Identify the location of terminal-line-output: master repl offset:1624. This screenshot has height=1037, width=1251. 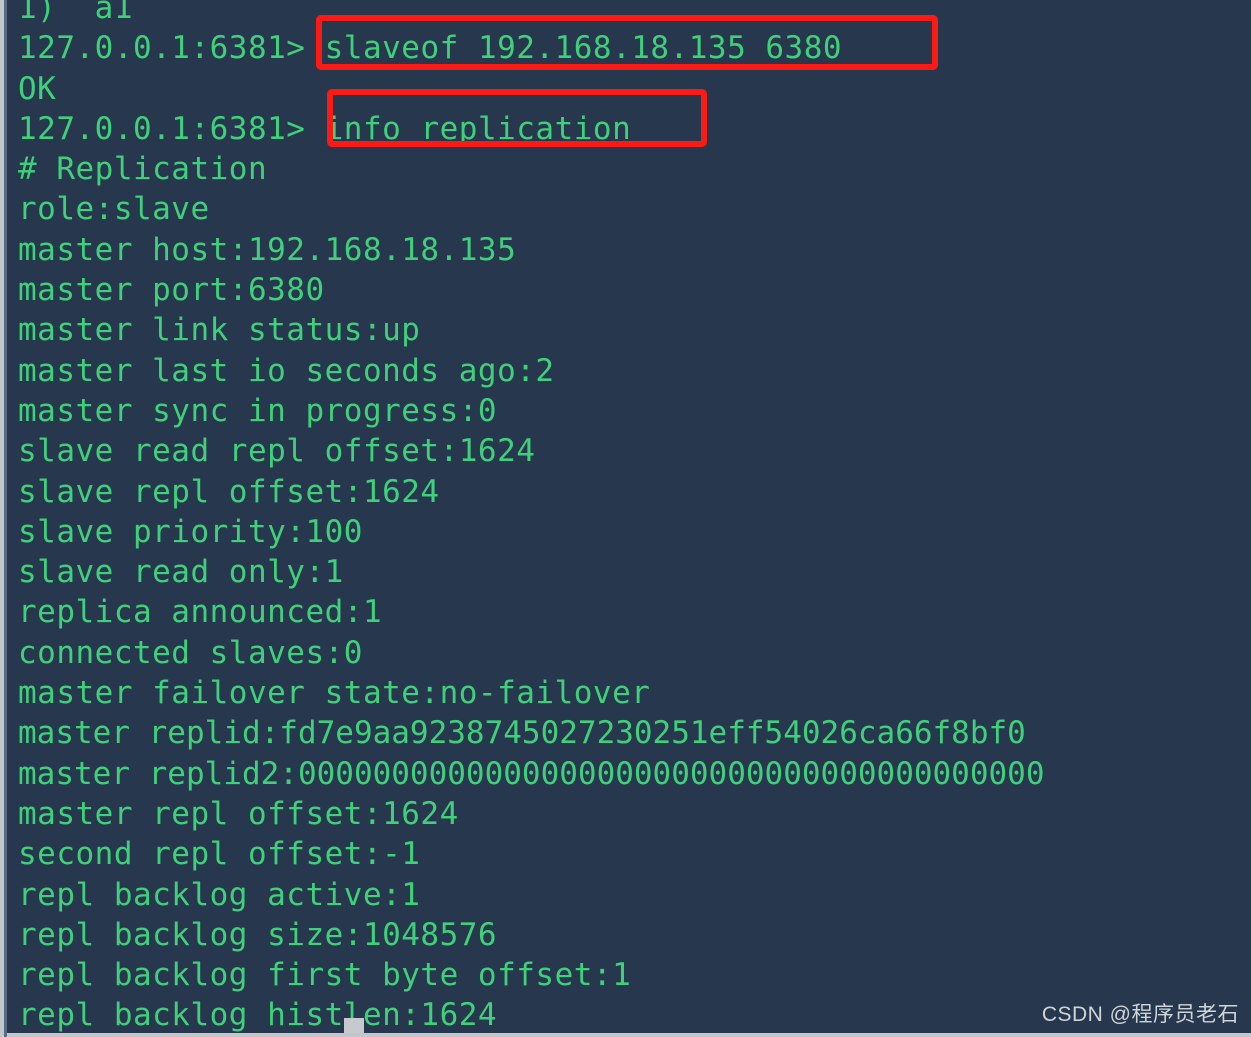
(238, 813).